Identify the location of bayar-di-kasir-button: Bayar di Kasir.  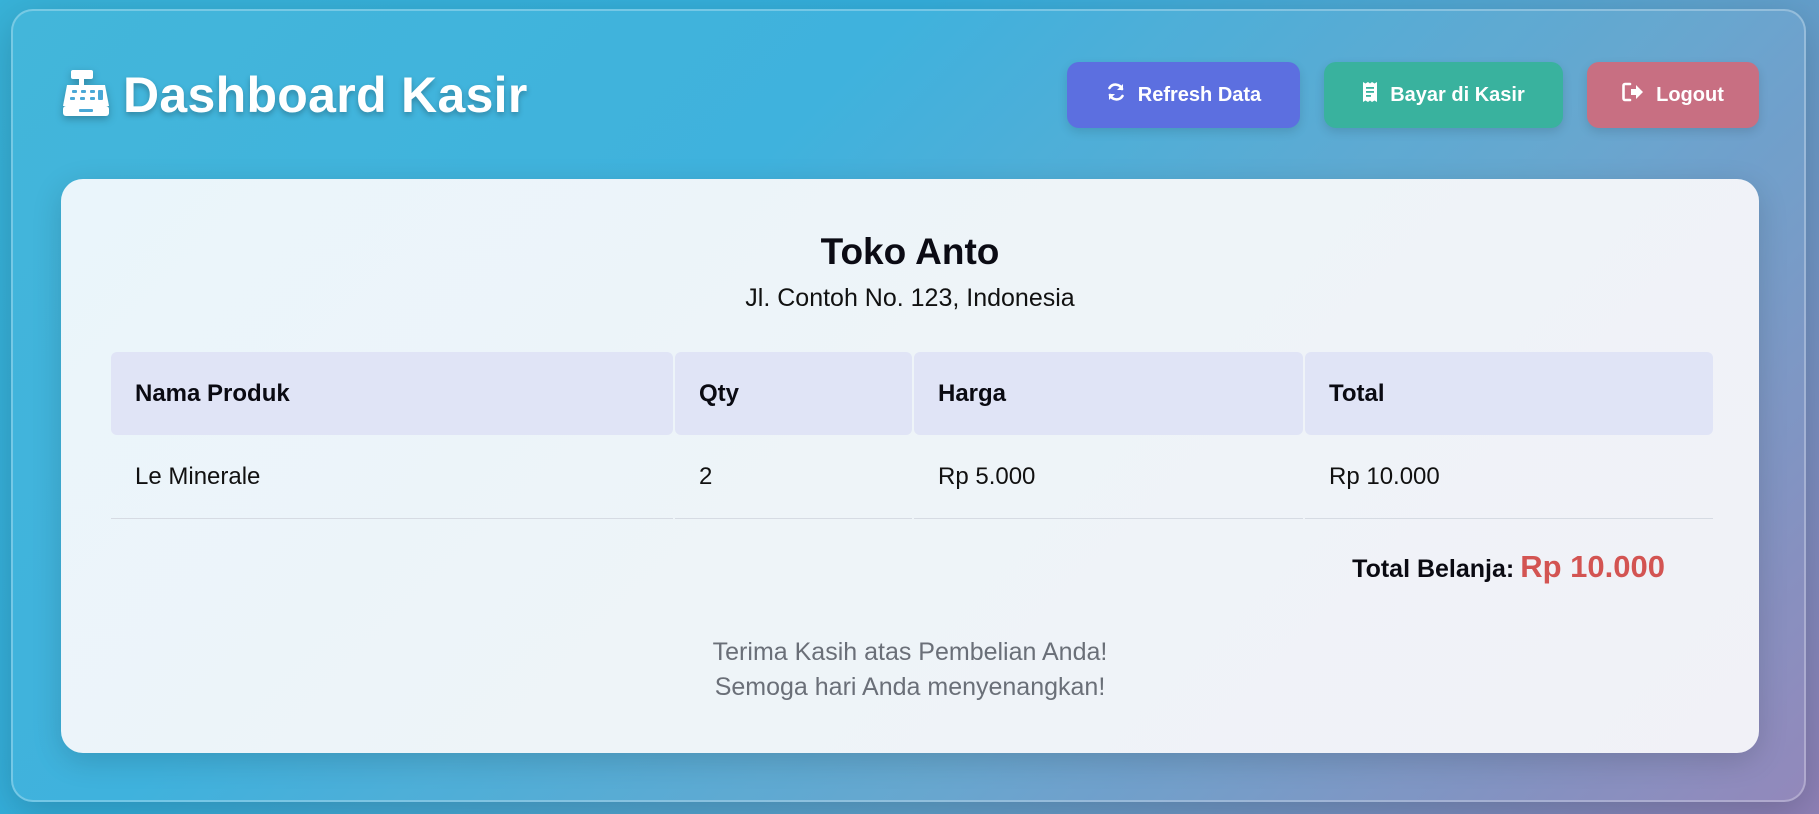
(1443, 95).